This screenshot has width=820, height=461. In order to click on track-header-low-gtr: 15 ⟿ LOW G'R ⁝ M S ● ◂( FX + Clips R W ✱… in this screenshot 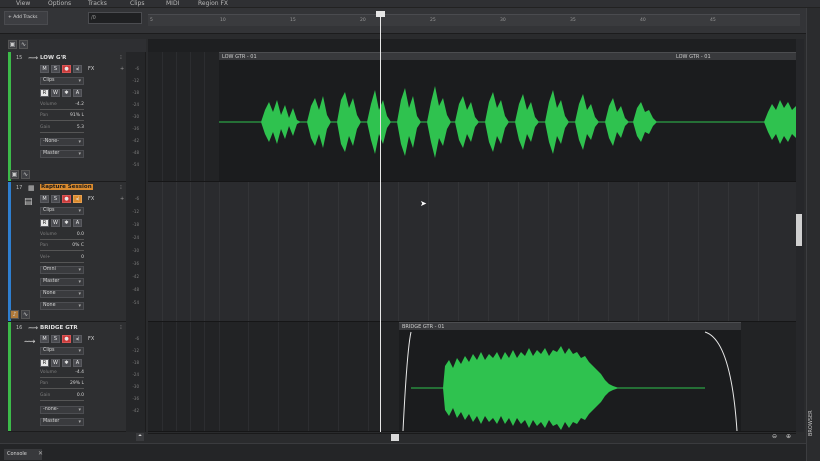, I will do `click(71, 117)`.